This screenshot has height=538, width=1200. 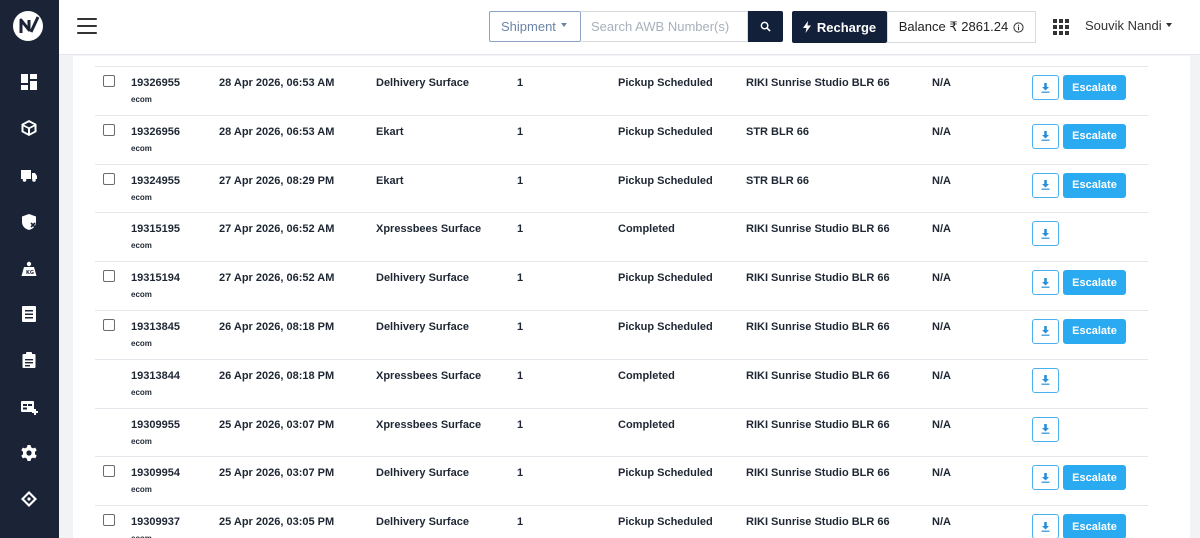 What do you see at coordinates (277, 424) in the screenshot?
I see `order-date: 25 Apr 2026, 03:07 PM` at bounding box center [277, 424].